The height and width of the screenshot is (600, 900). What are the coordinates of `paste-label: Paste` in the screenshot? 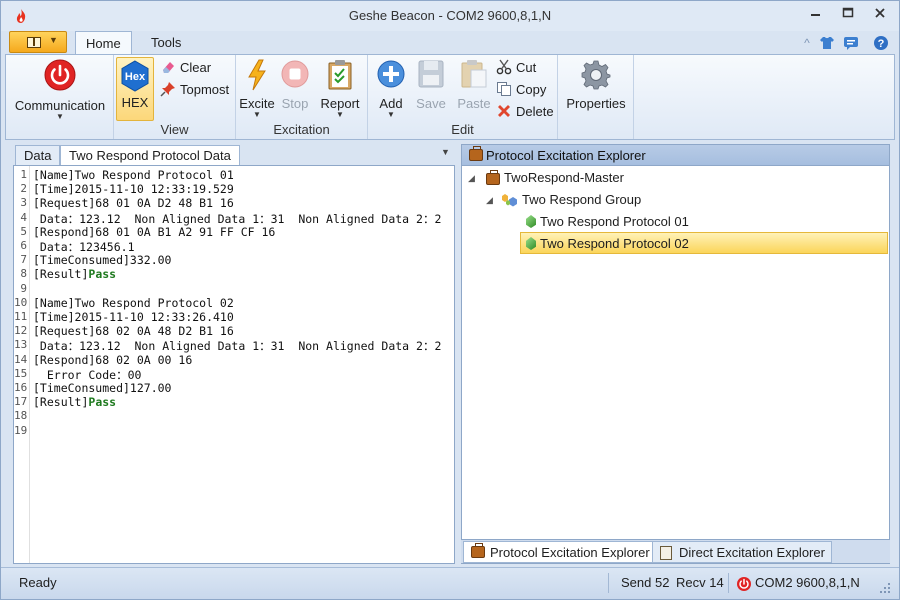 It's located at (474, 103).